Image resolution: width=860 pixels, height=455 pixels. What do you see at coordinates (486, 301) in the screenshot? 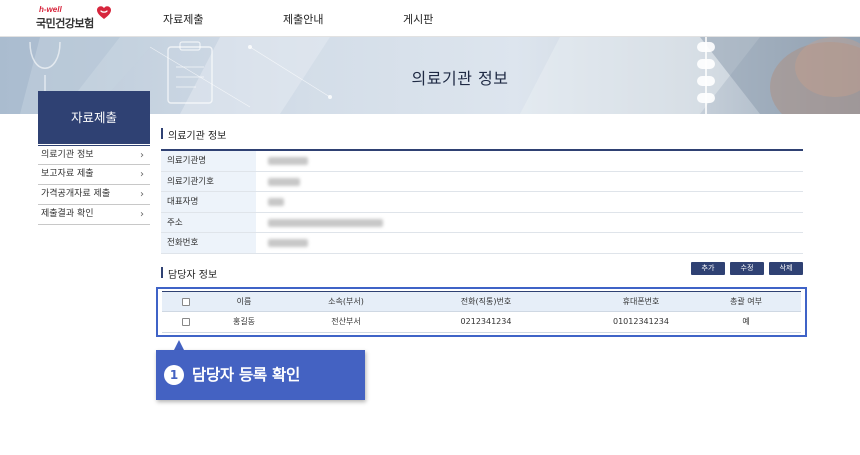
I see `column-header-phone: 전화(직통)번호` at bounding box center [486, 301].